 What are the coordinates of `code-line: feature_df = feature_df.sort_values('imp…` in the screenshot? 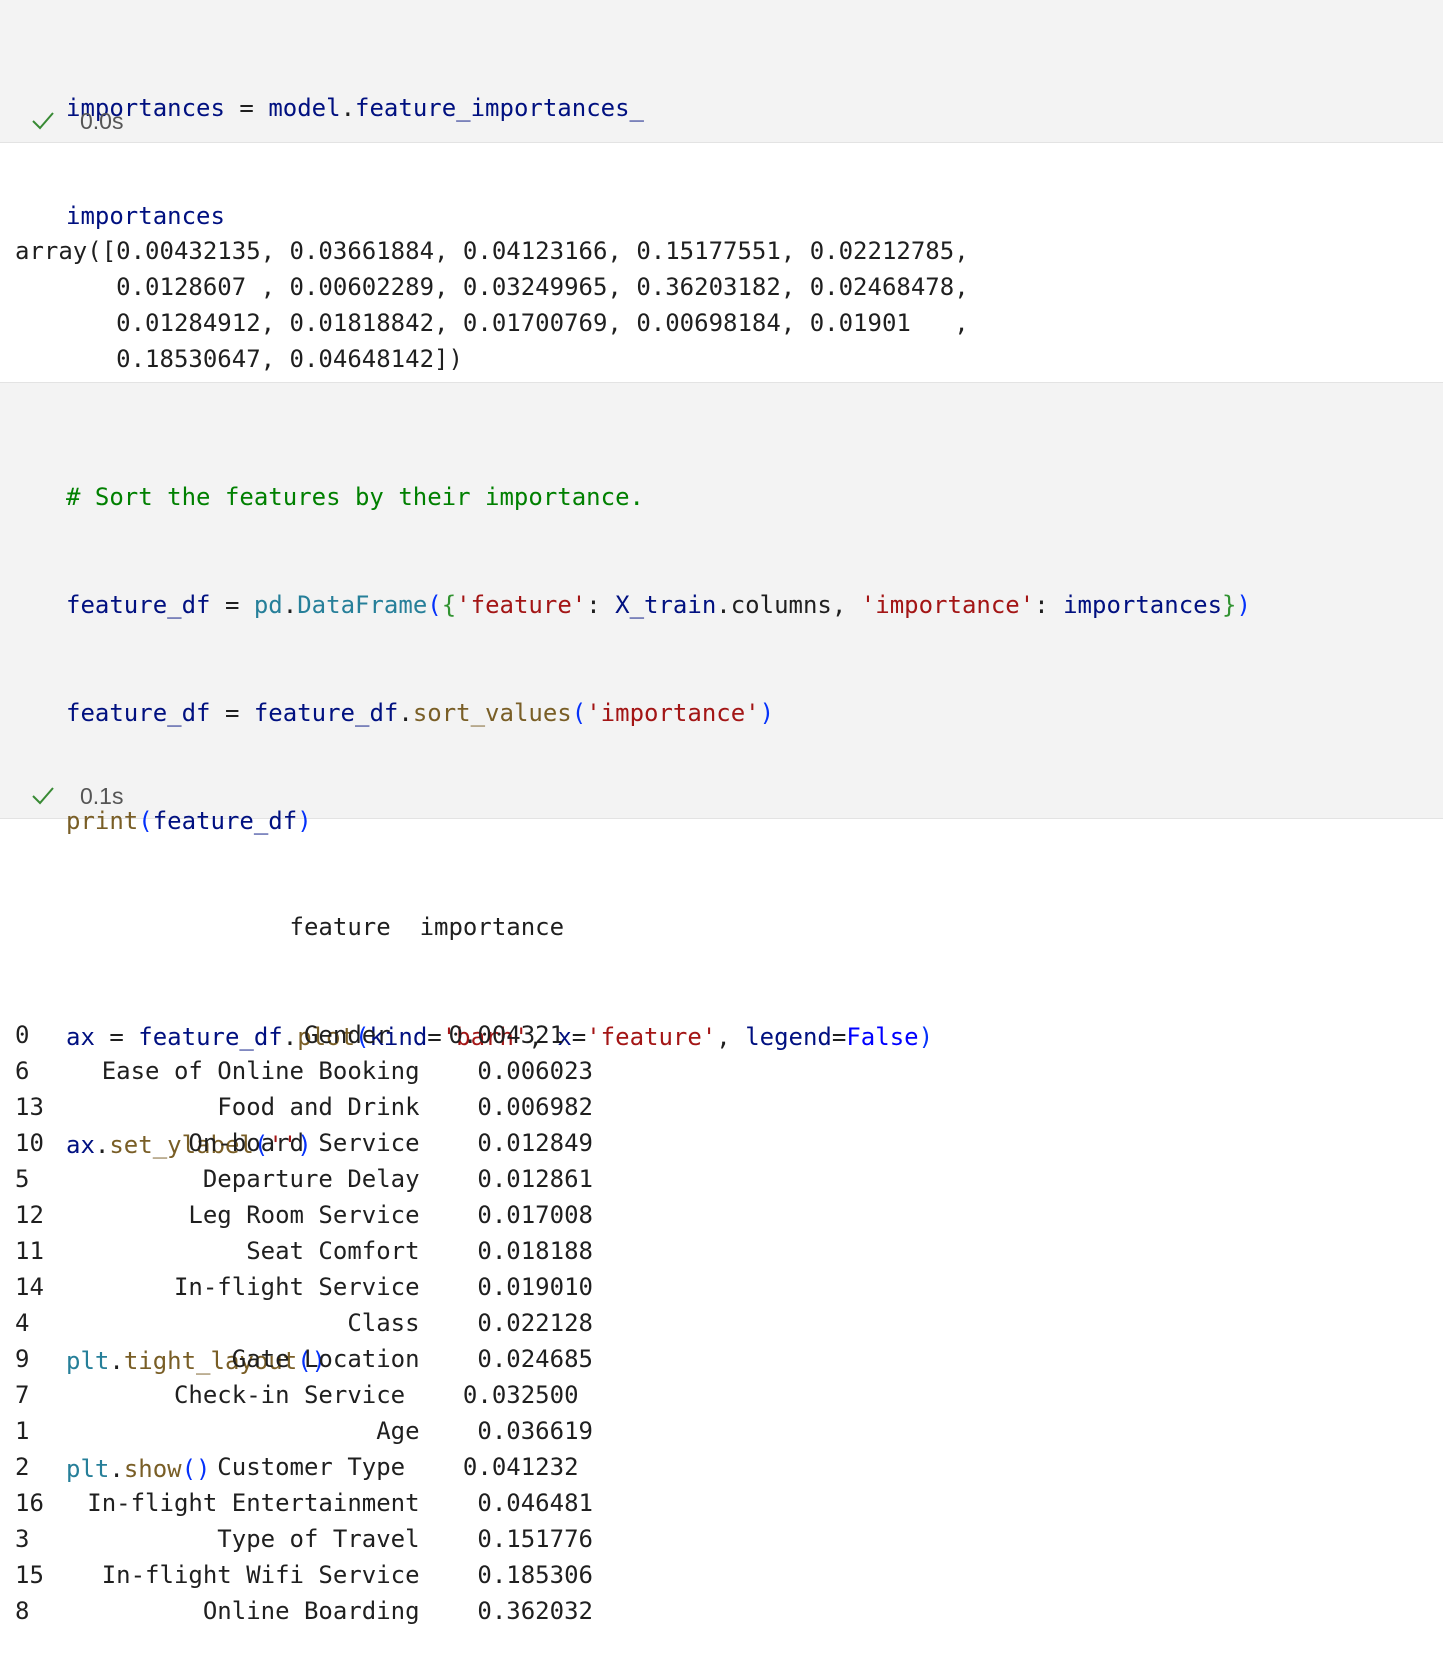 It's located at (658, 713).